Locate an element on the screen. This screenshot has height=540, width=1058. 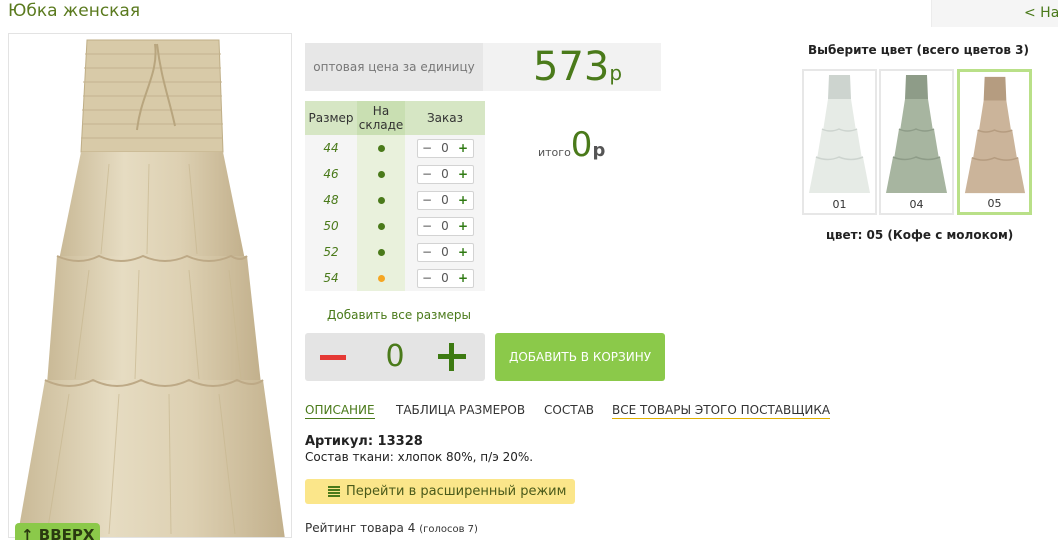
color-swatch-01: 01 is located at coordinates (839, 142).